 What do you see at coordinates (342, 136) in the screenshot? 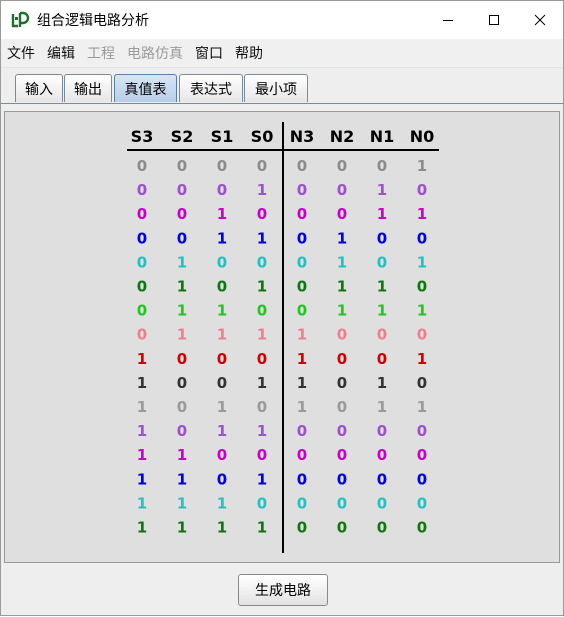
I see `column-header-n2: N2` at bounding box center [342, 136].